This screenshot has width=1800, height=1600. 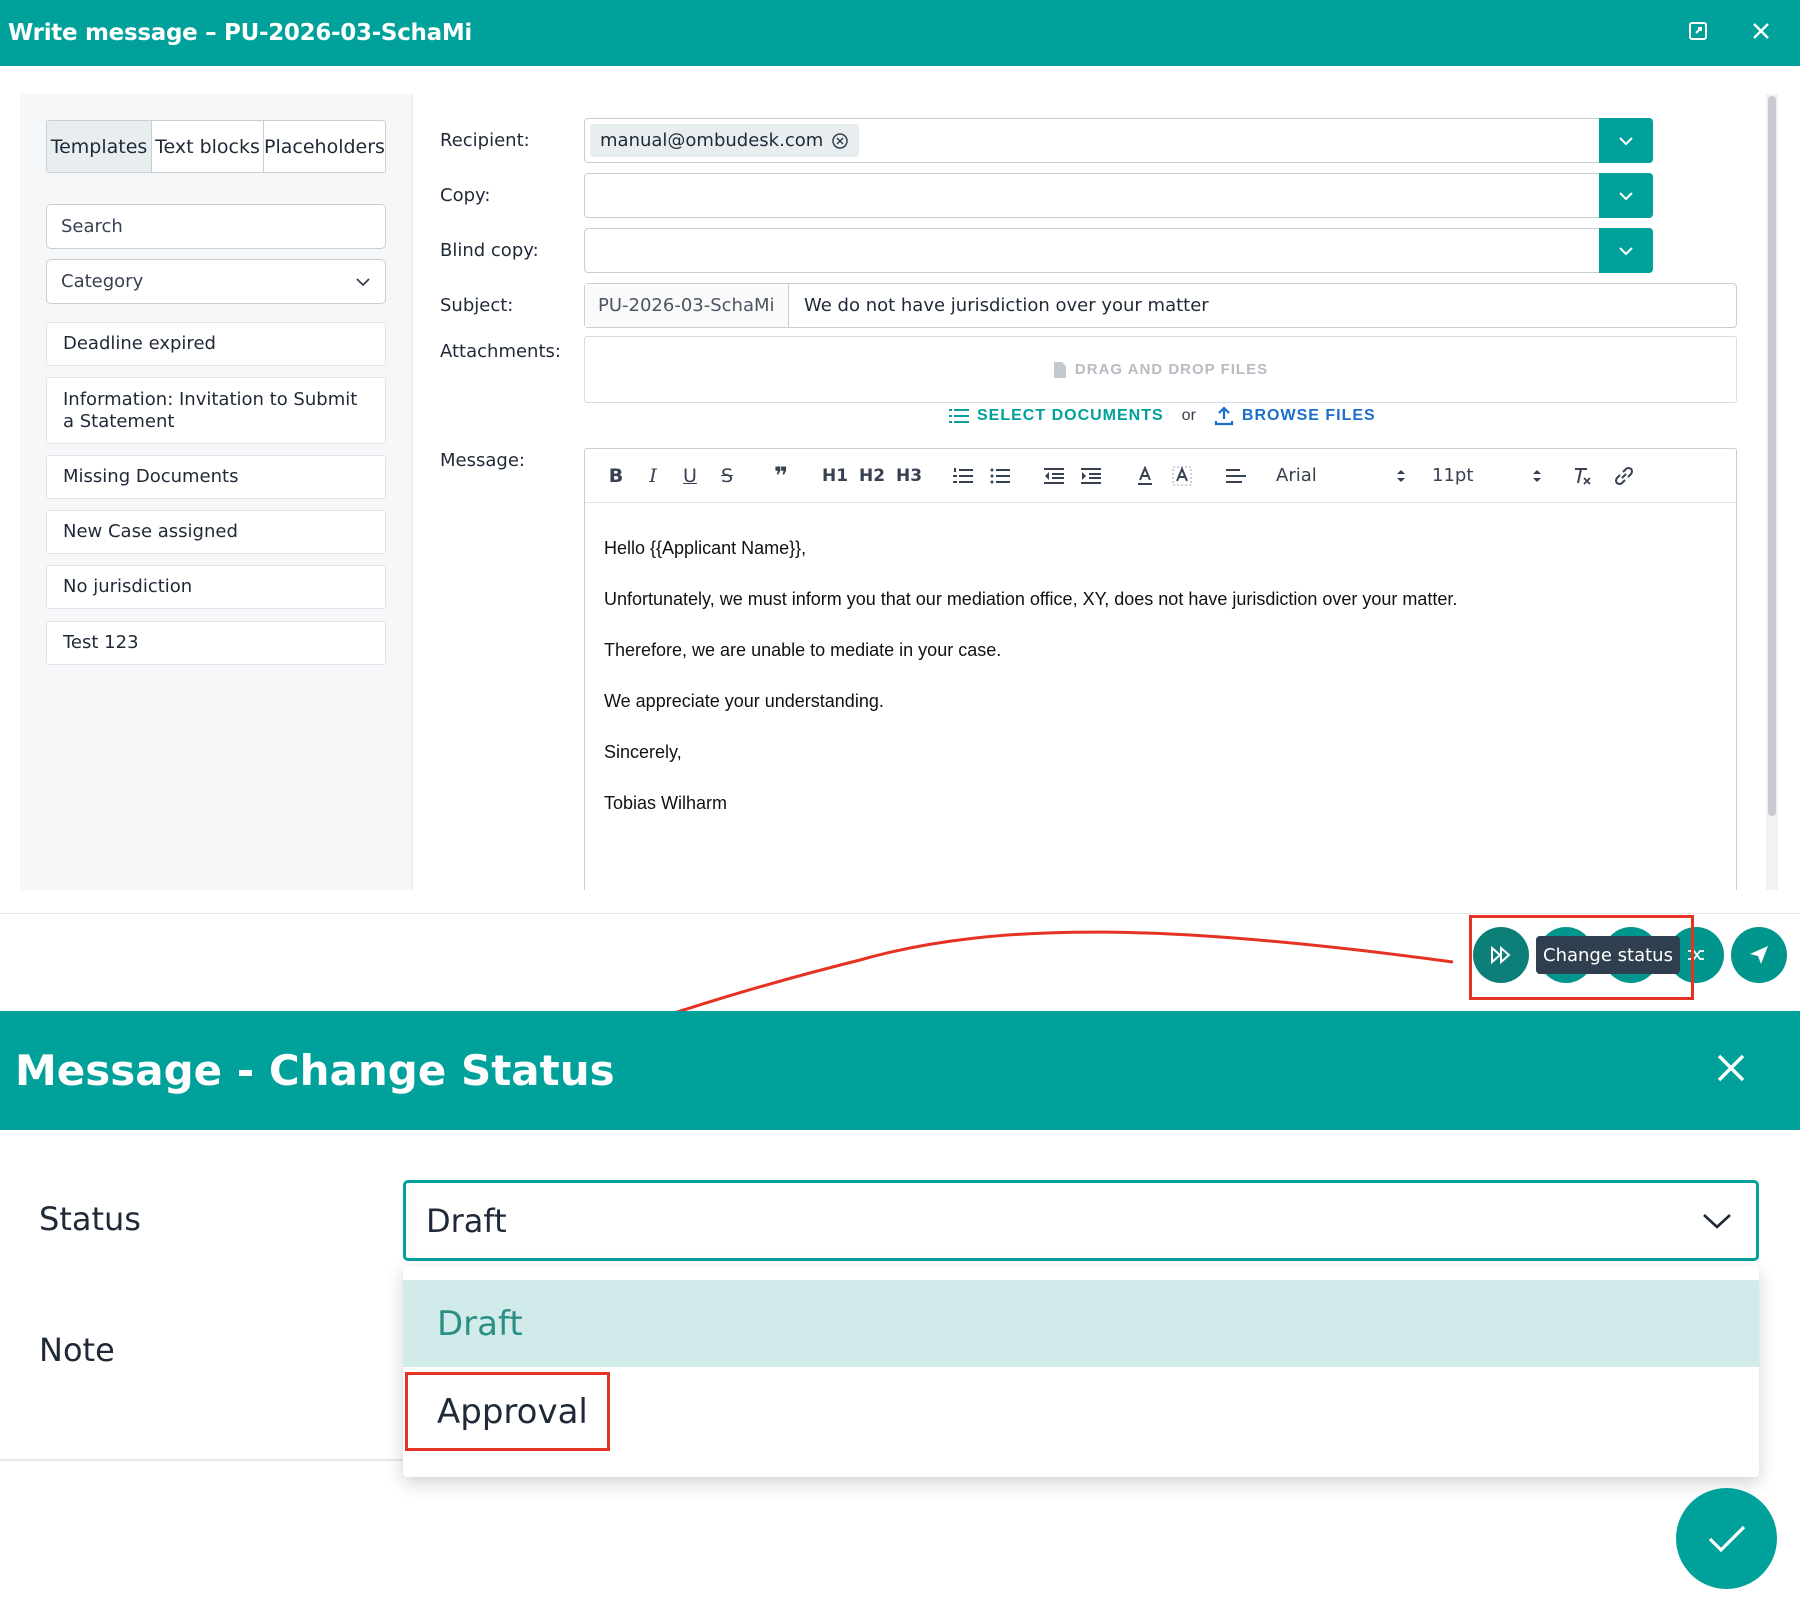 What do you see at coordinates (315, 1070) in the screenshot?
I see `dialog-title: Message - Change Status` at bounding box center [315, 1070].